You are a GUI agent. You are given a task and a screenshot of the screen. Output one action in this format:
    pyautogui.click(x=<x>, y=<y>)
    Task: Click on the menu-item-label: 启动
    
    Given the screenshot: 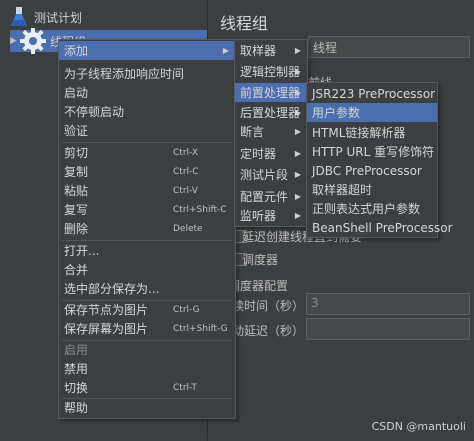 What is the action you would take?
    pyautogui.click(x=76, y=93)
    